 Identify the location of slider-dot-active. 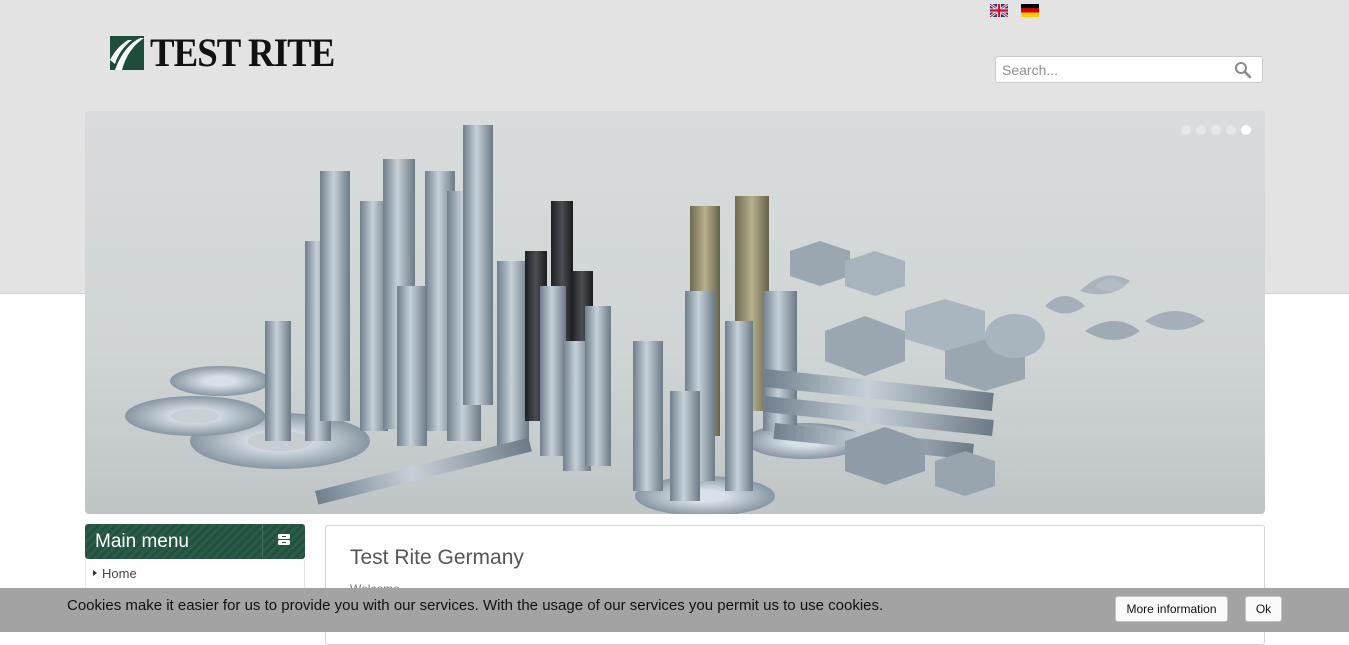
(1246, 130).